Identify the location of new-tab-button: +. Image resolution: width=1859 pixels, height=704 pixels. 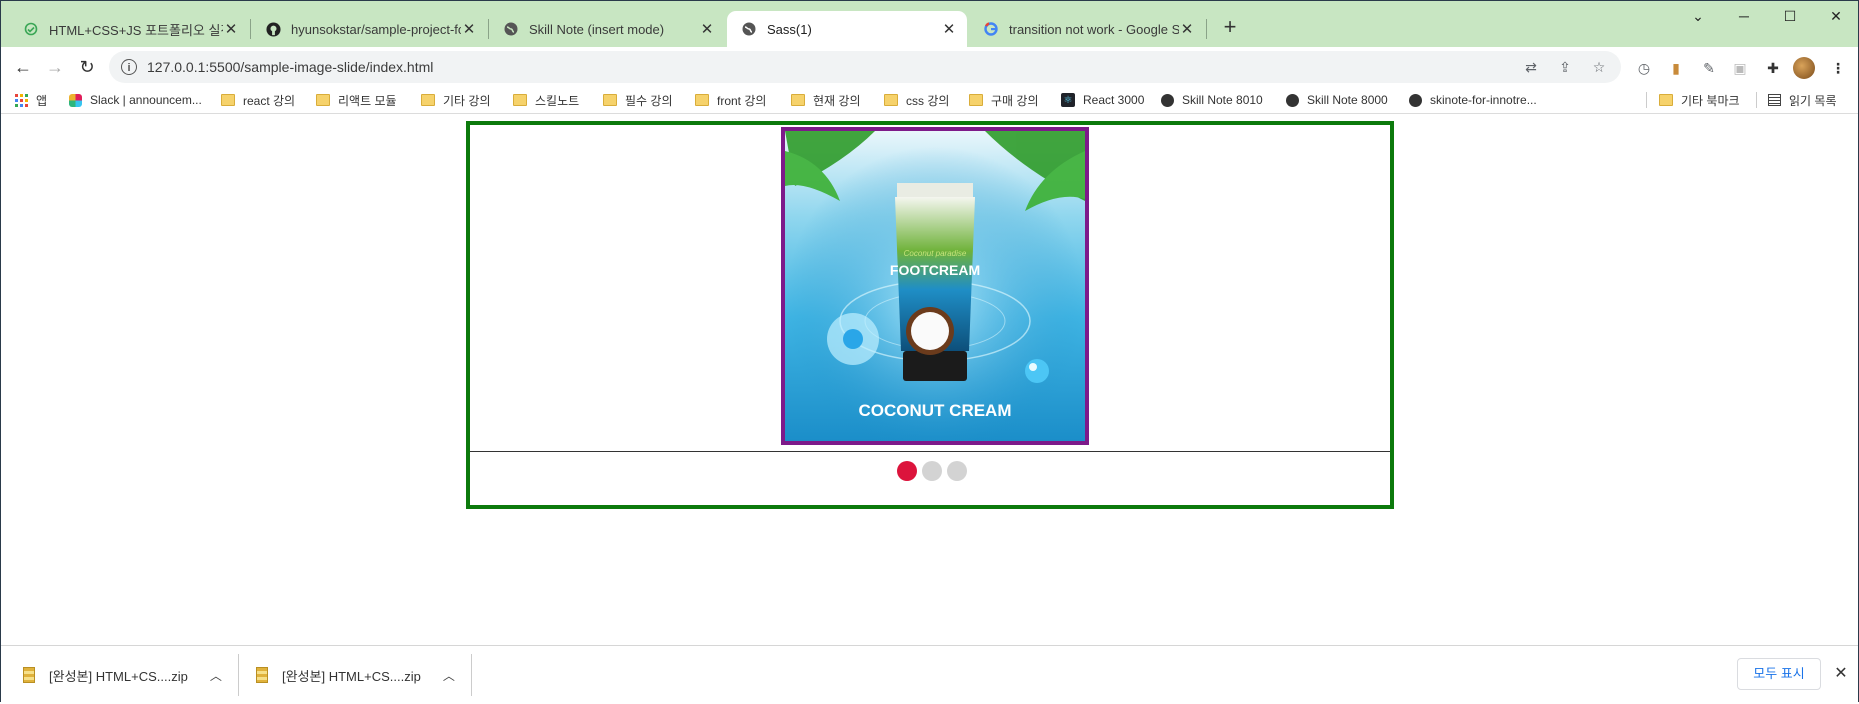
(1230, 27).